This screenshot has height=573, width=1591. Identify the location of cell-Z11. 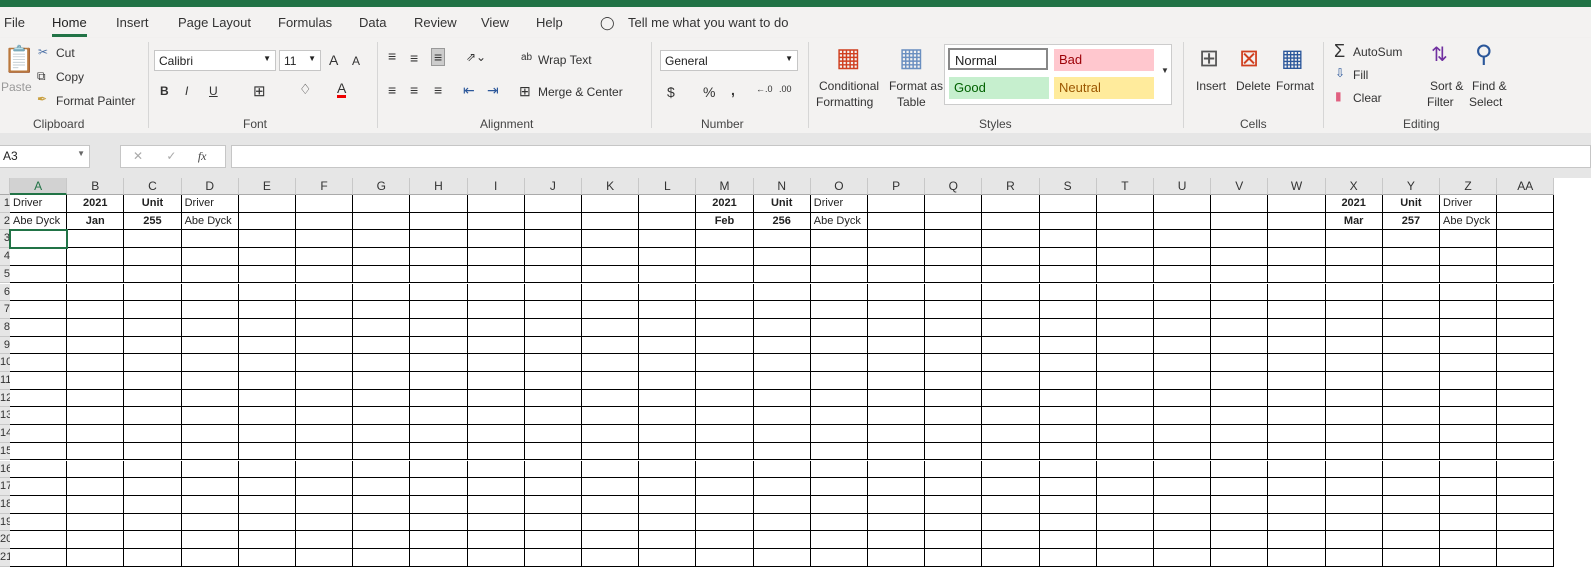
(1469, 381).